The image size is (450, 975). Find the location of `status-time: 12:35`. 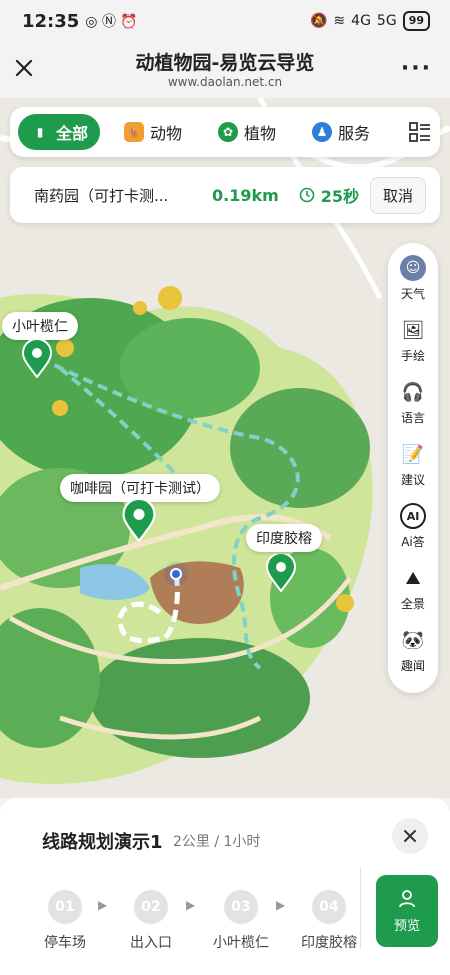

status-time: 12:35 is located at coordinates (51, 21).